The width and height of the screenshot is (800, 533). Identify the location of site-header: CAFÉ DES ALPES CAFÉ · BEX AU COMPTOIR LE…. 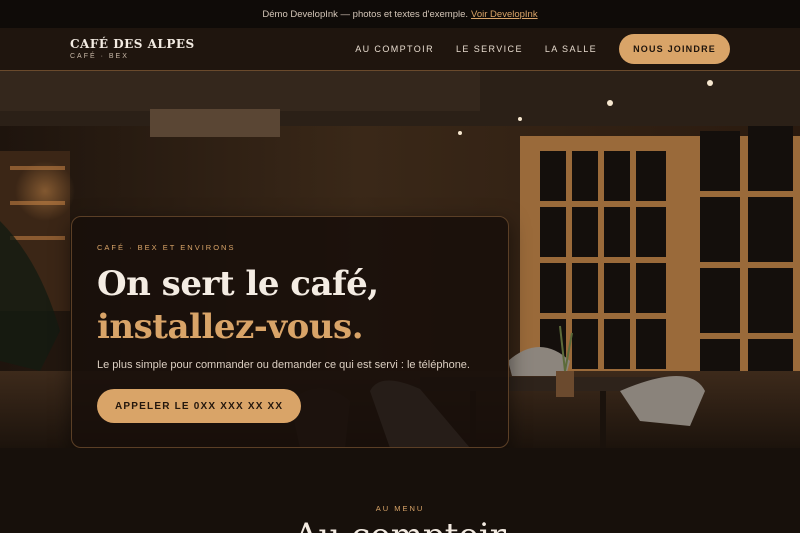
(400, 49).